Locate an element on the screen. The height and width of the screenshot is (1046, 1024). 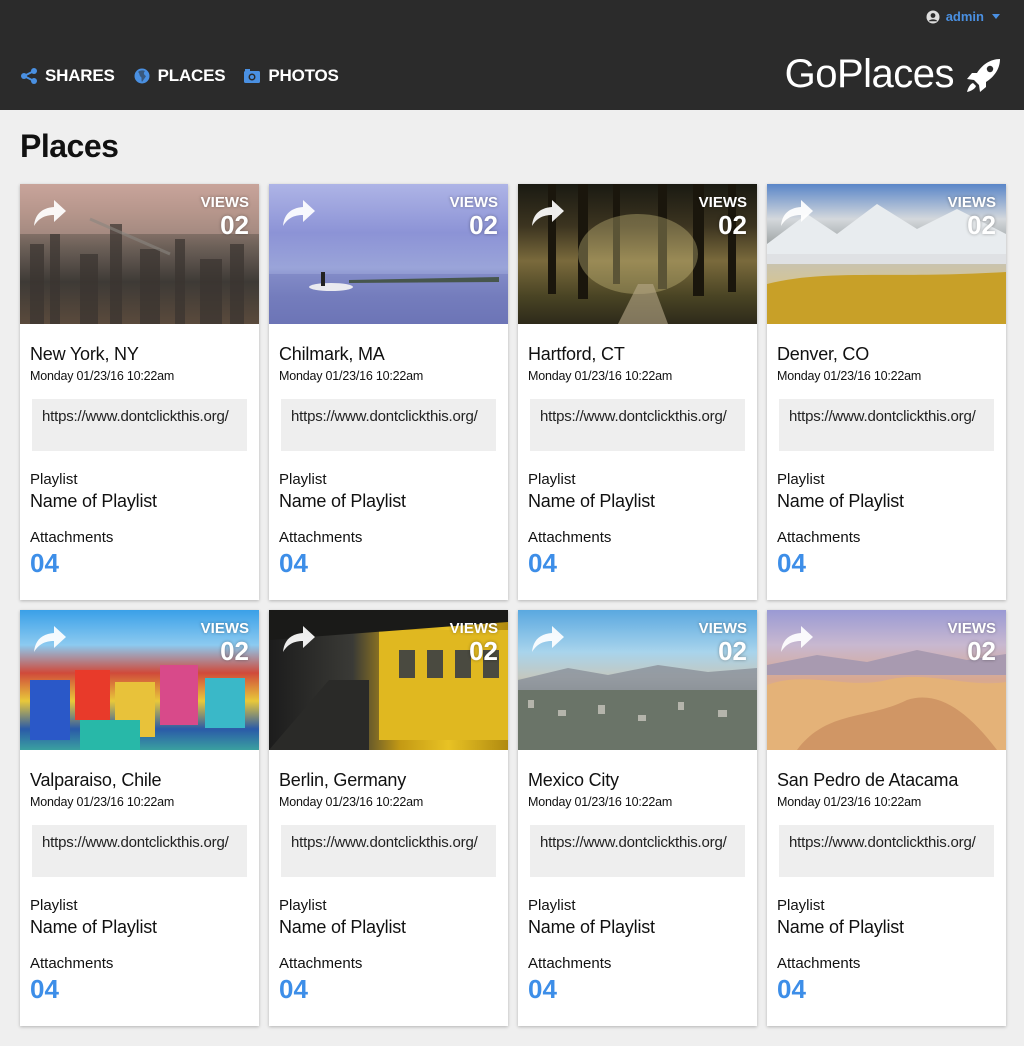
chevron-down-icon is located at coordinates (996, 16).